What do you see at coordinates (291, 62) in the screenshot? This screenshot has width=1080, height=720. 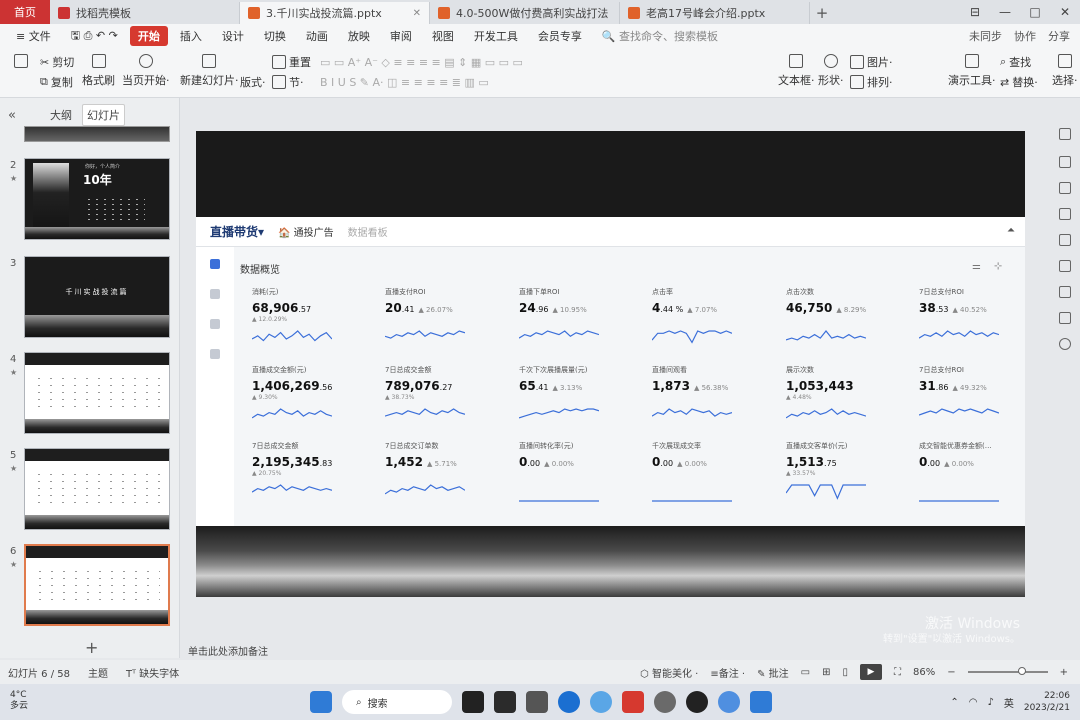 I see `reset-button: 重置` at bounding box center [291, 62].